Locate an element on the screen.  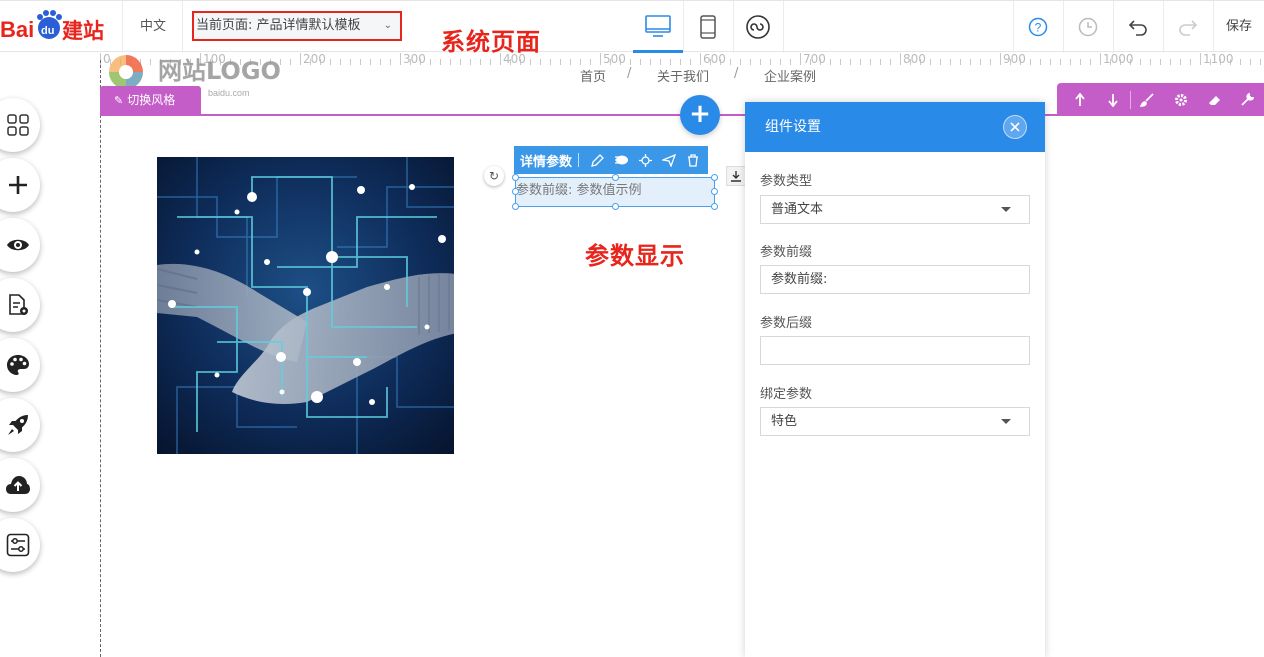
close-button is located at coordinates (1015, 127).